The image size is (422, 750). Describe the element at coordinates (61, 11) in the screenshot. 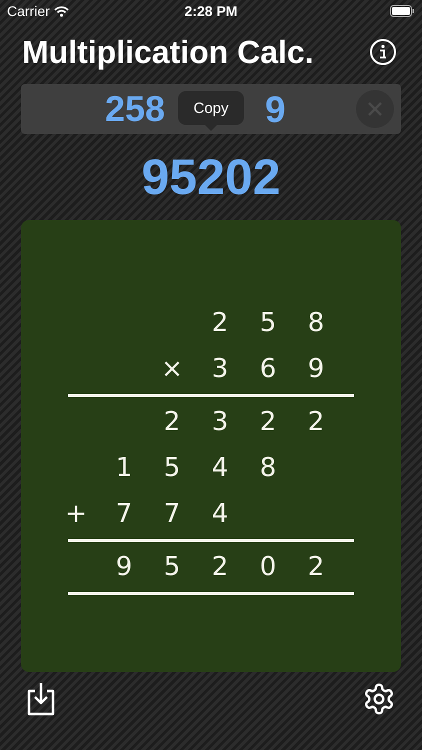

I see `wifi-icon` at that location.